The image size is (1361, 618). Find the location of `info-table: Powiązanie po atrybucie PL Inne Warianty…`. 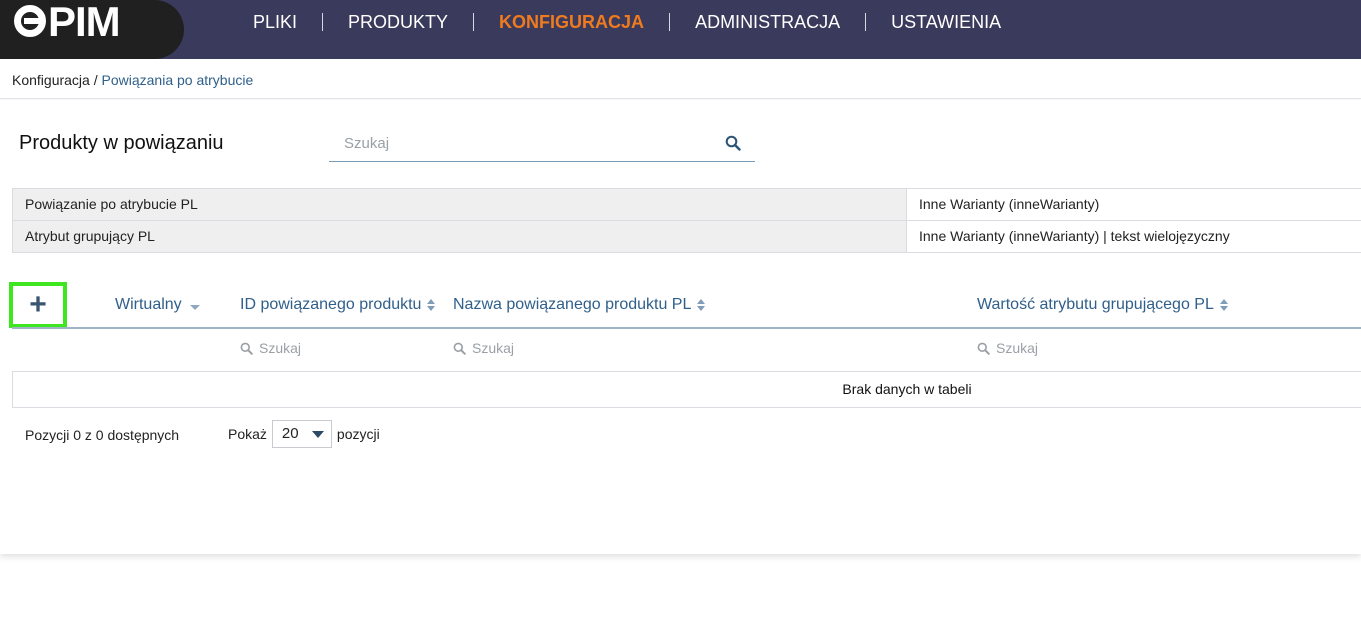

info-table: Powiązanie po atrybucie PL Inne Warianty… is located at coordinates (686, 220).